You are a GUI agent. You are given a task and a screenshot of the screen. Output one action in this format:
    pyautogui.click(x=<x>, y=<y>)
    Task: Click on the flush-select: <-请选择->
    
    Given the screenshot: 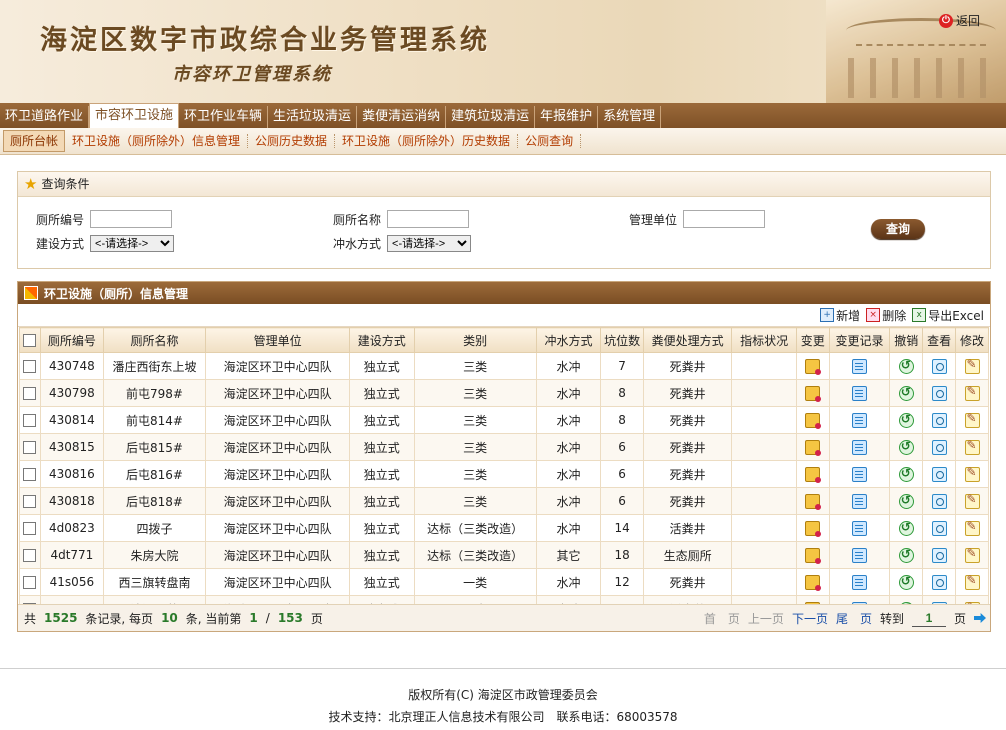 What is the action you would take?
    pyautogui.click(x=429, y=243)
    